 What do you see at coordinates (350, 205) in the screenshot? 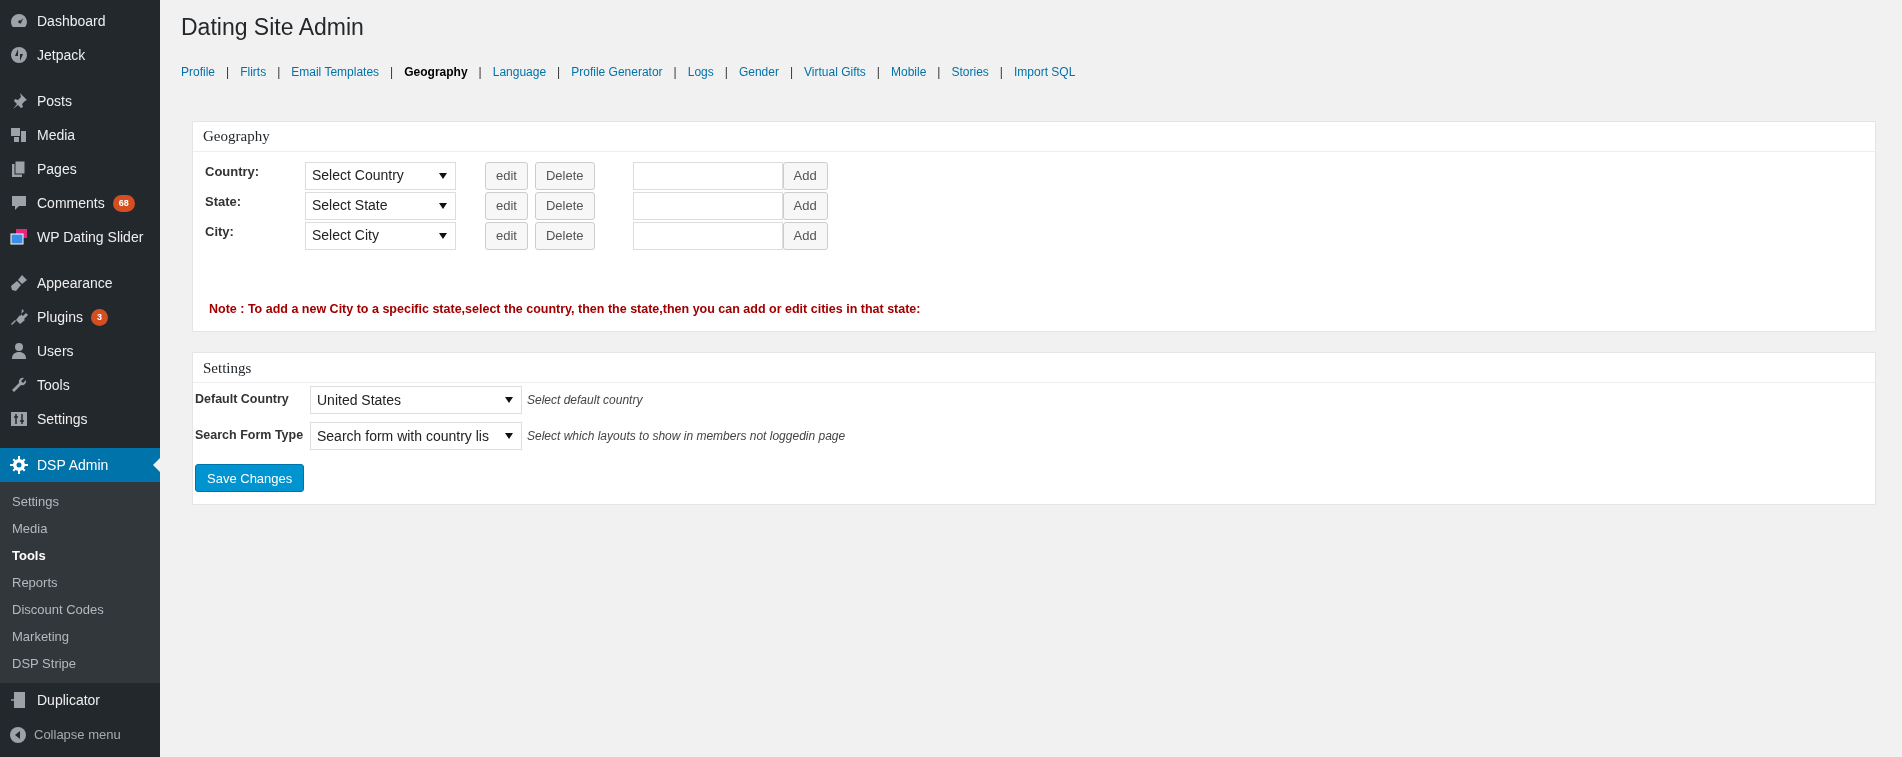
I see `dropdown-value: Select State` at bounding box center [350, 205].